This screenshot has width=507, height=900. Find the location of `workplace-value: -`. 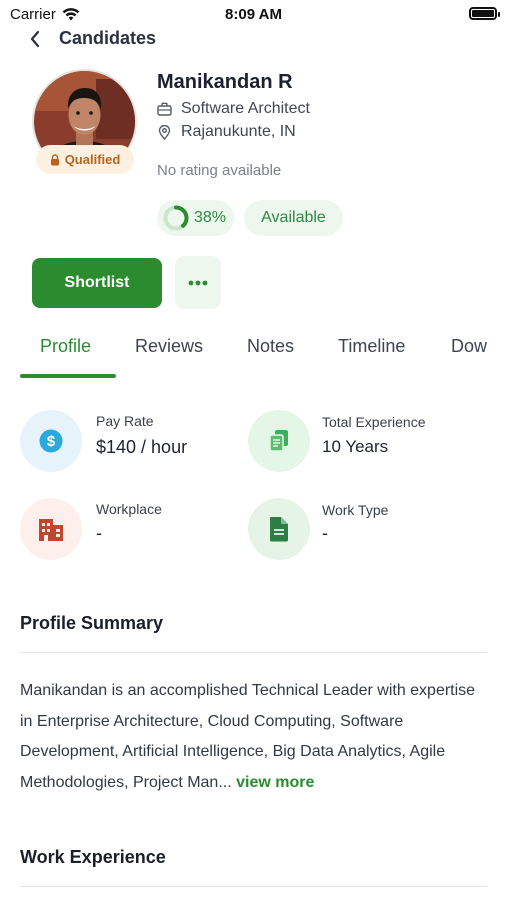

workplace-value: - is located at coordinates (99, 533).